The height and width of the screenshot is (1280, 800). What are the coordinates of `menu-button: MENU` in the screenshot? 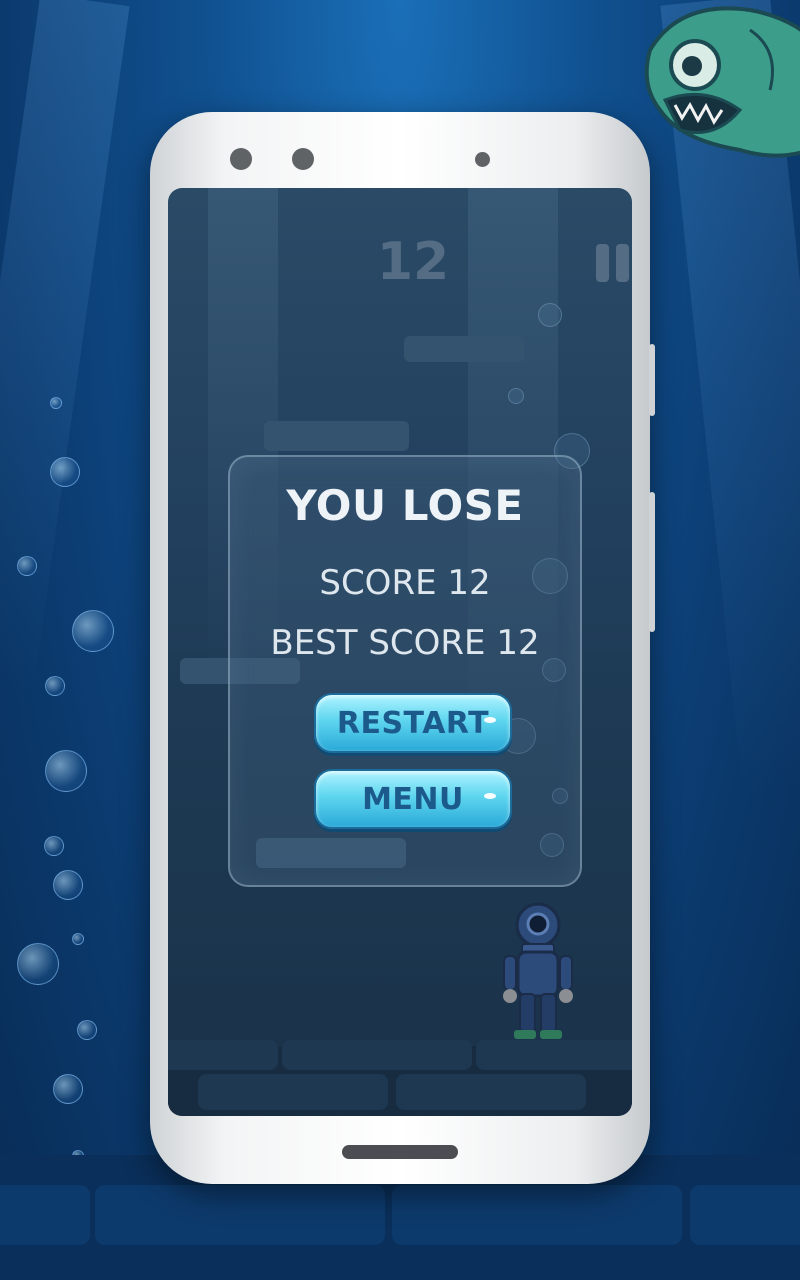 It's located at (413, 799).